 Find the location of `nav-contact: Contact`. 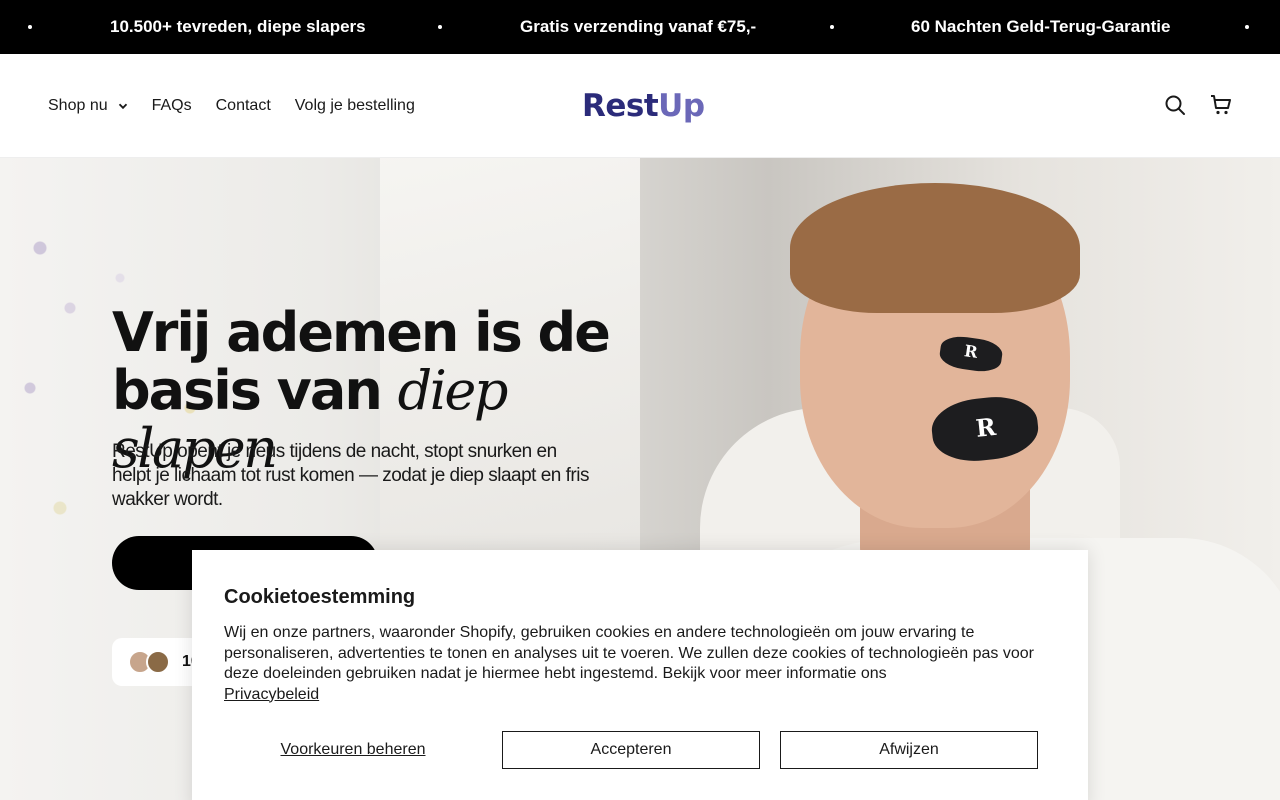

nav-contact: Contact is located at coordinates (243, 106).